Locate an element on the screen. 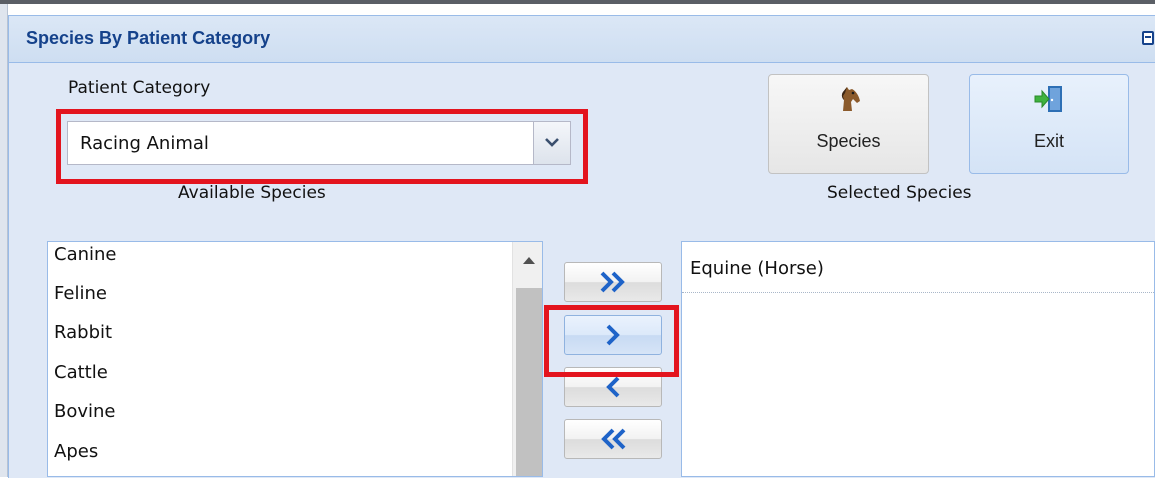 The image size is (1155, 478). window-top-border is located at coordinates (577, 2).